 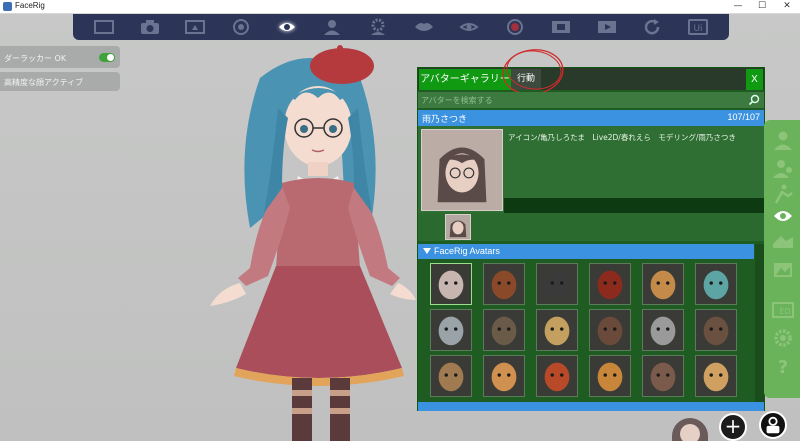 I want to click on face-tracking-icon, so click(x=286, y=27).